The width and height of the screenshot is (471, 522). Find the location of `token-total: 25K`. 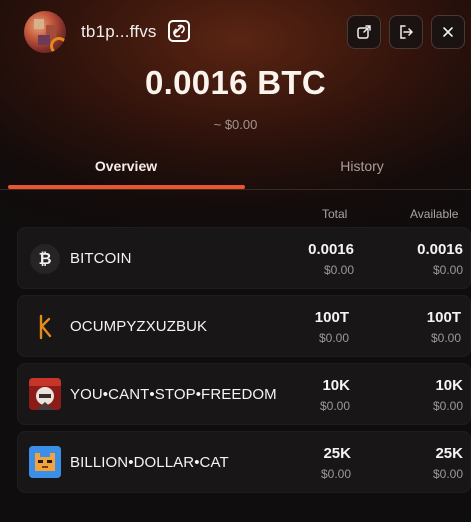

token-total: 25K is located at coordinates (337, 453).